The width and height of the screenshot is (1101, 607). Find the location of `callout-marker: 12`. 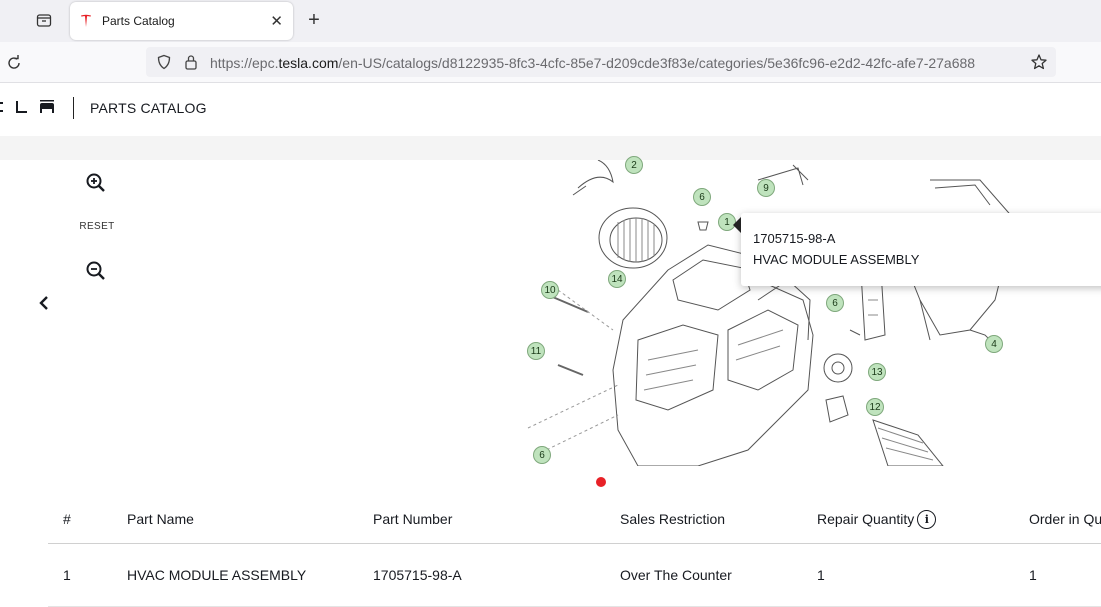

callout-marker: 12 is located at coordinates (875, 407).